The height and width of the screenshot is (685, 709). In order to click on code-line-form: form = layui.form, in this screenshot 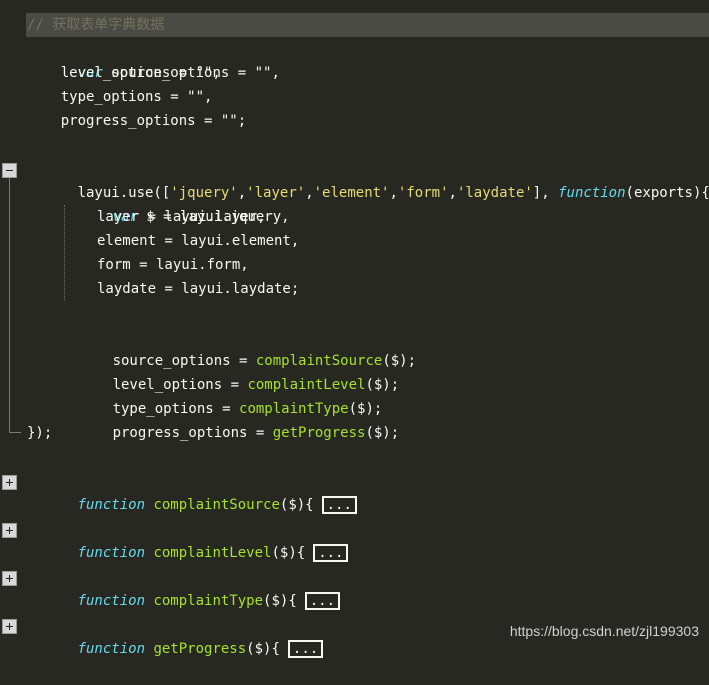, I will do `click(173, 265)`.